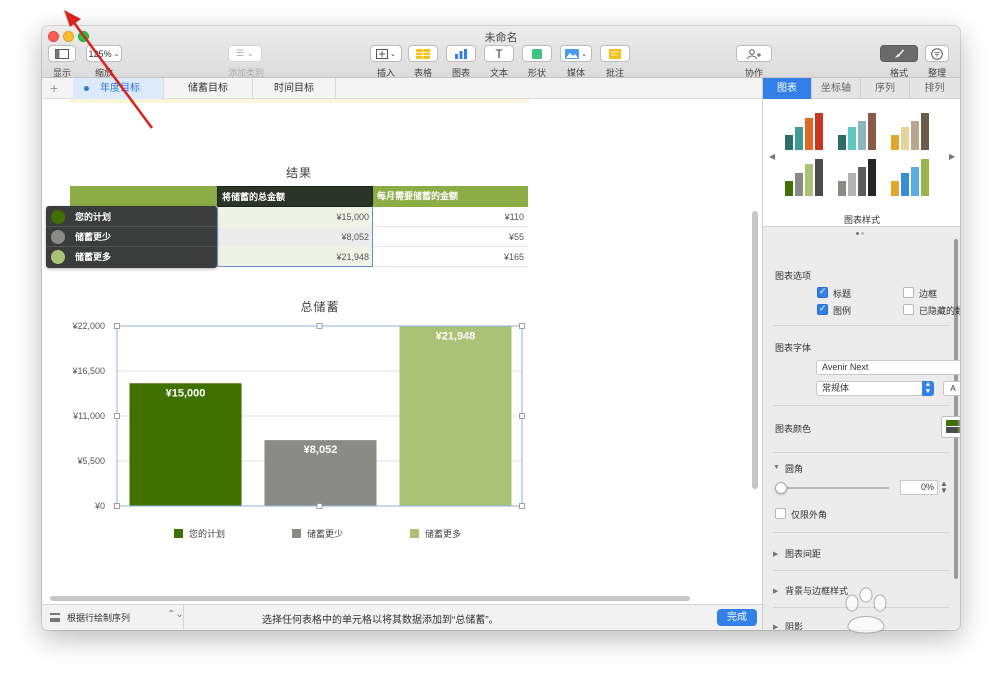  What do you see at coordinates (109, 69) in the screenshot?
I see `annotation-arrow` at bounding box center [109, 69].